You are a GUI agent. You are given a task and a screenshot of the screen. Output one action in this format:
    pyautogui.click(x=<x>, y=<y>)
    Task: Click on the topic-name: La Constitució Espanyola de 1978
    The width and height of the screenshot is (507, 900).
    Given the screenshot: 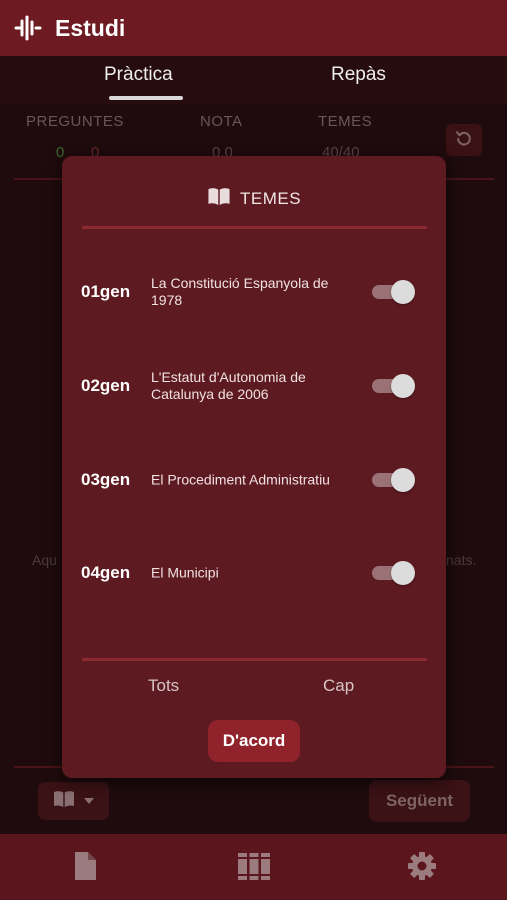 What is the action you would take?
    pyautogui.click(x=240, y=291)
    